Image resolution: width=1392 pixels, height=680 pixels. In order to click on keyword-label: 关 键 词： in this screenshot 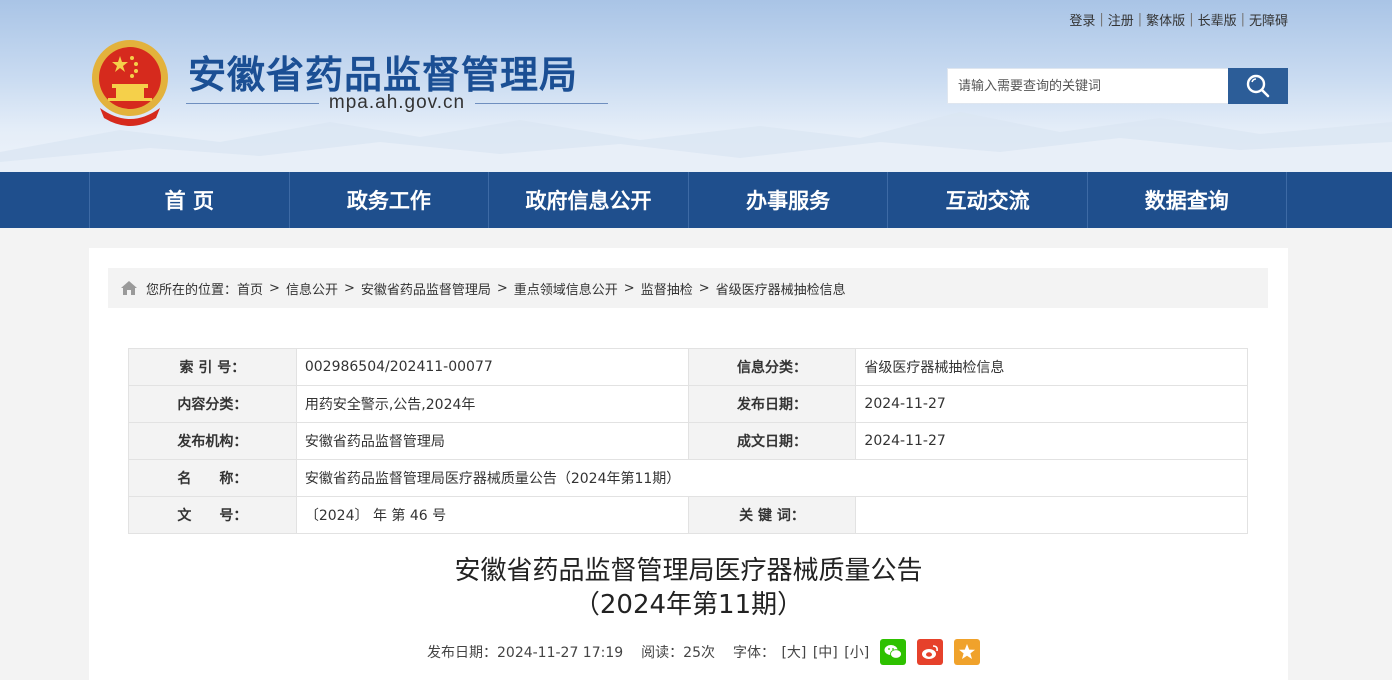, I will do `click(772, 515)`.